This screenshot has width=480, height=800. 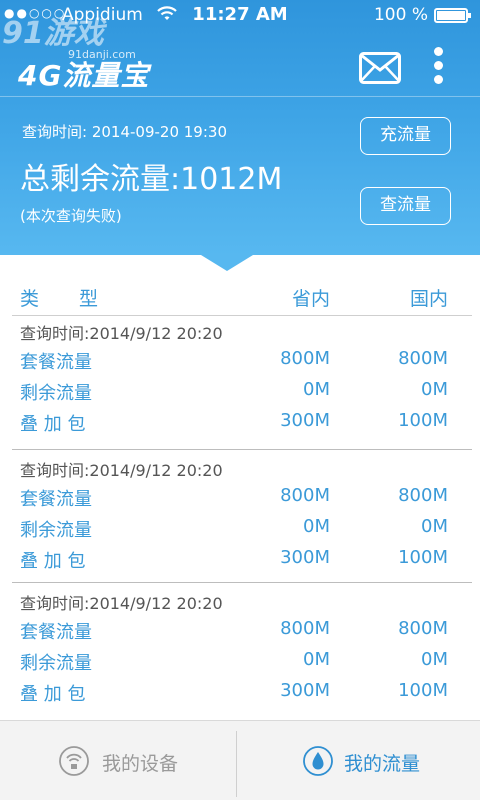 What do you see at coordinates (240, 67) in the screenshot?
I see `nav-bar: 4G流量宝` at bounding box center [240, 67].